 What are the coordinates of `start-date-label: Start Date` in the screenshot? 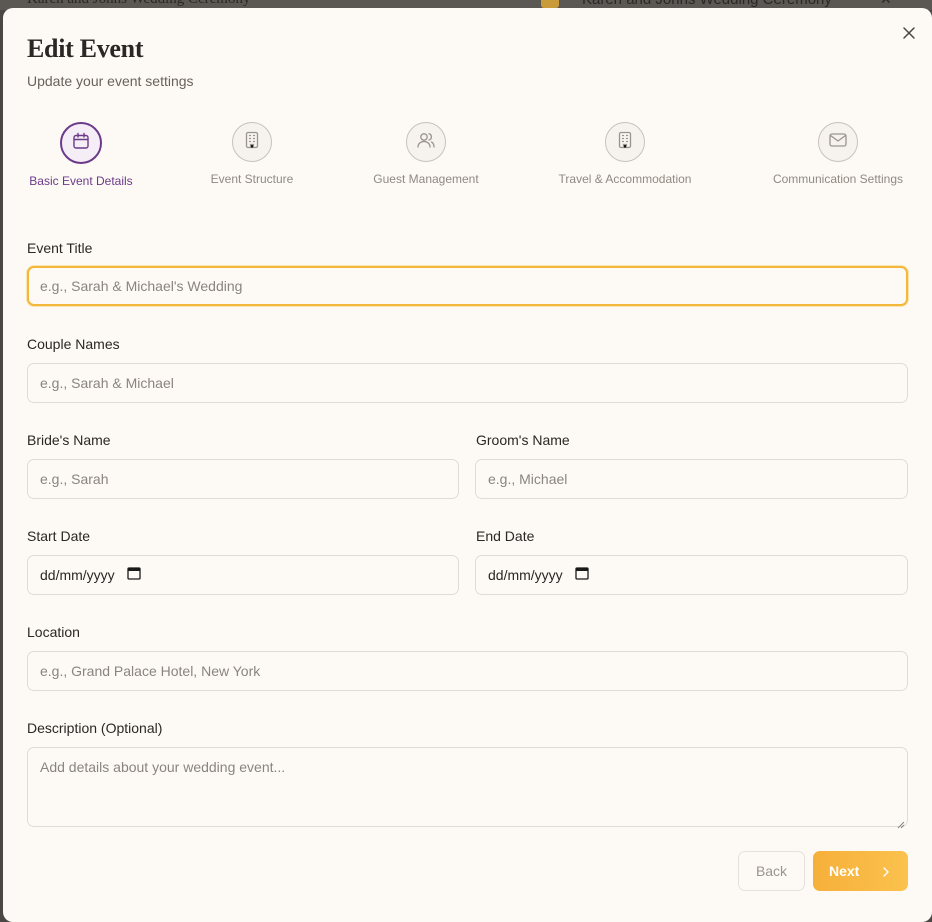 It's located at (59, 536).